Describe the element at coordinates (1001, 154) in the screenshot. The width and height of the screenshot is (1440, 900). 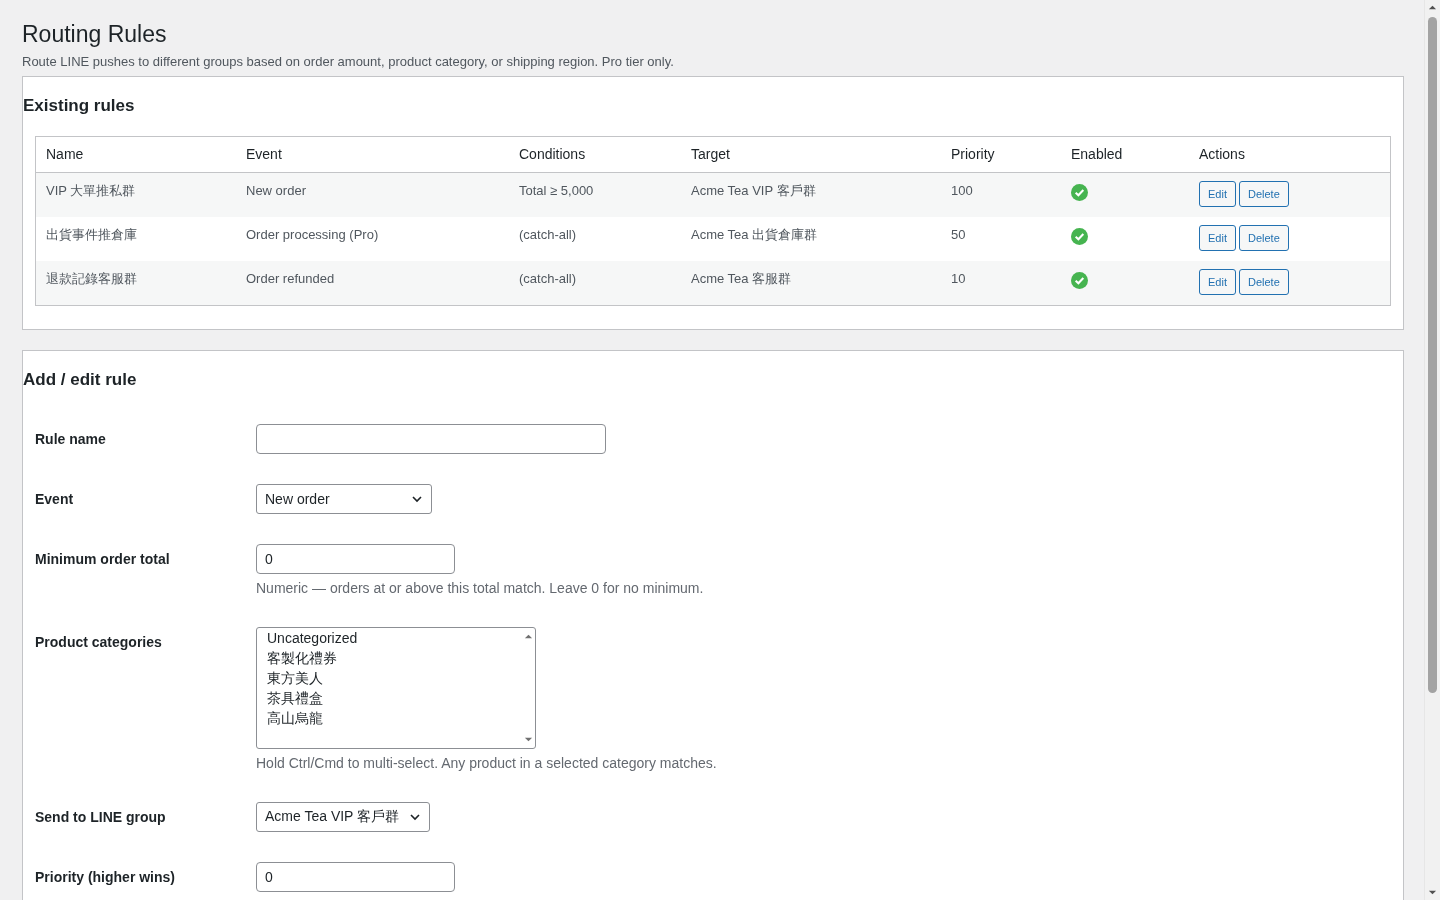
I see `column-header: Priority` at that location.